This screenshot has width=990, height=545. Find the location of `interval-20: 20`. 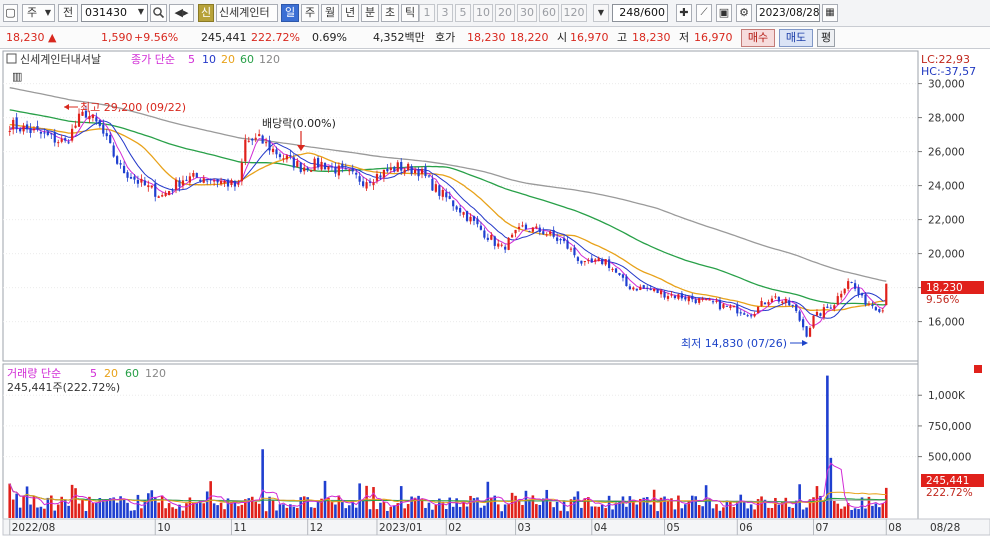

interval-20: 20 is located at coordinates (505, 13).